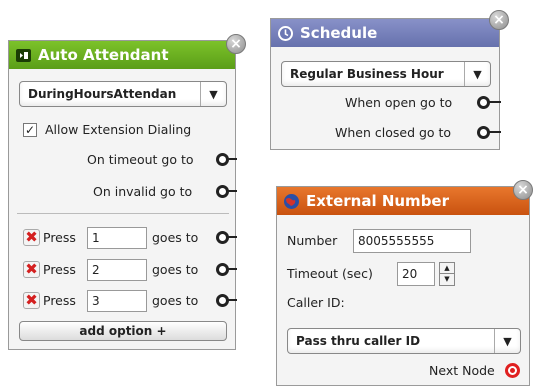 The image size is (534, 390). I want to click on schedule-header: Schedule, so click(385, 33).